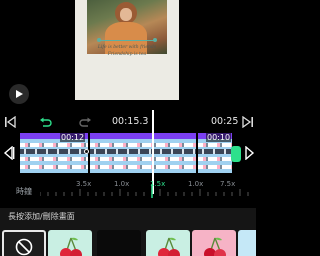  I want to click on timeline-track: 00:12 00:10, so click(128, 153).